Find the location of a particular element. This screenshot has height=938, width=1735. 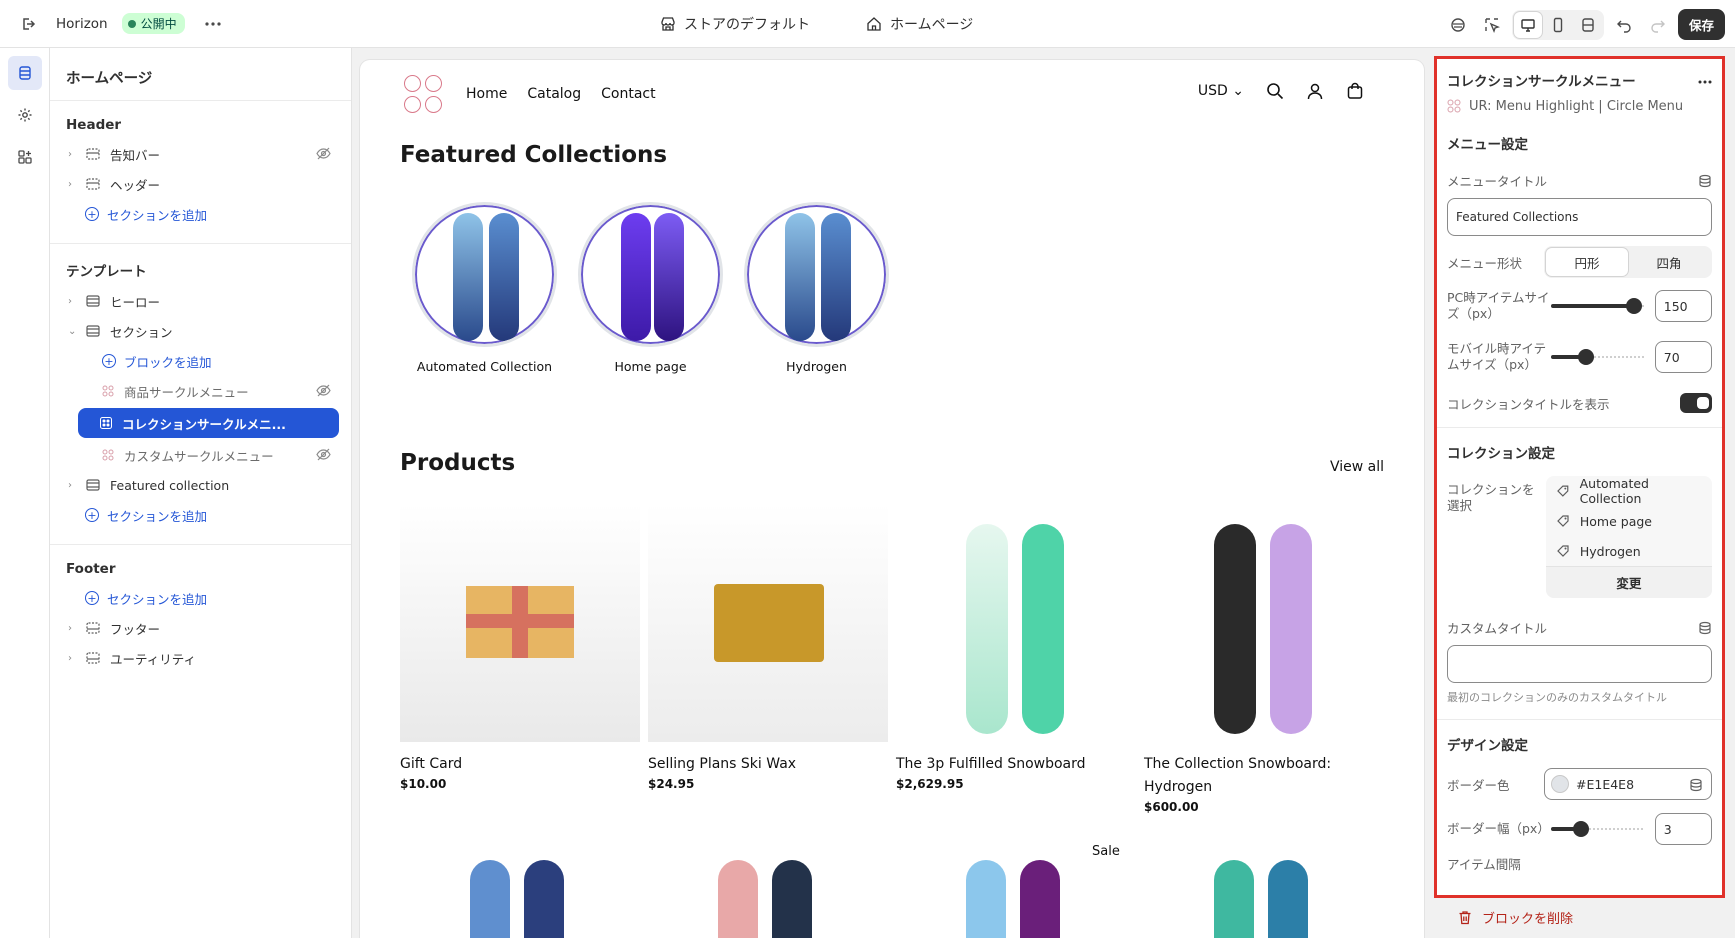

product-card: The 3p Fulfilled Snowboard $2,629.95 is located at coordinates (1016, 659).